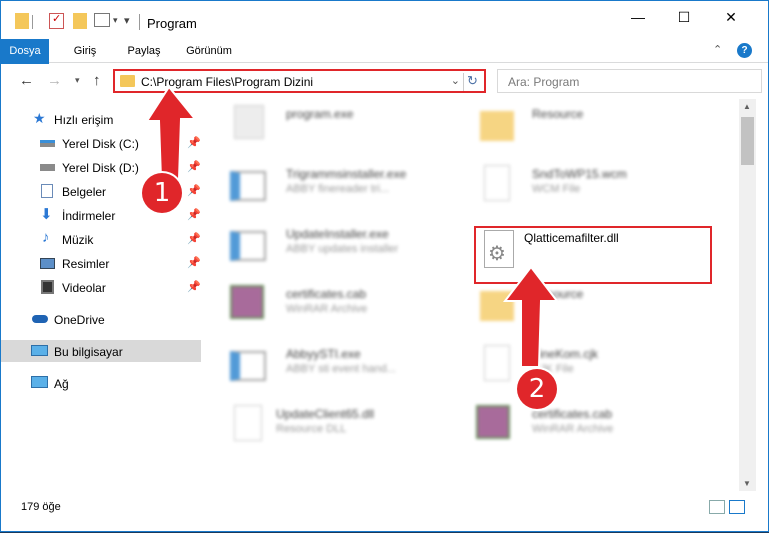 Image resolution: width=769 pixels, height=533 pixels. I want to click on search-placeholder: Ara: Program, so click(544, 82).